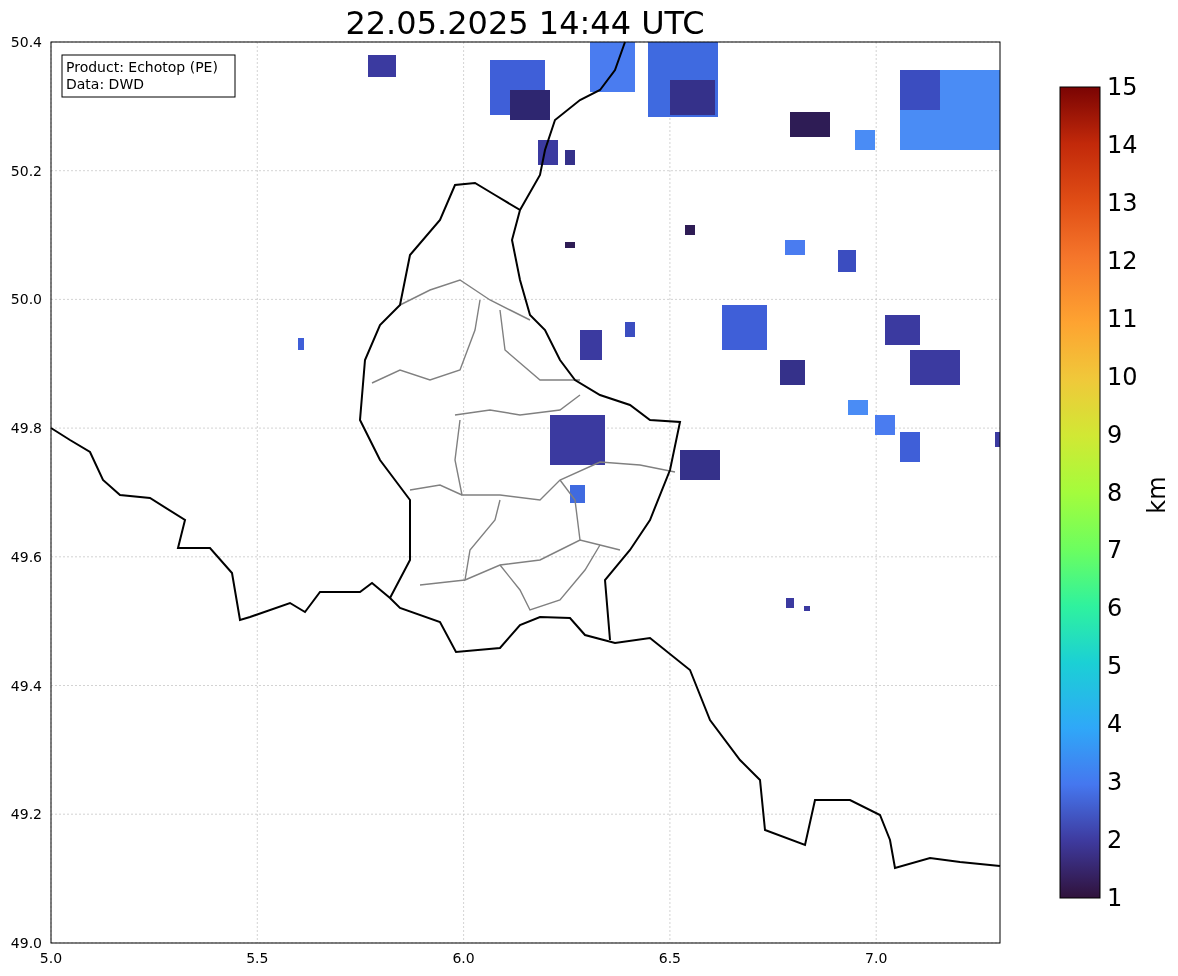  I want to click on y-tick-label: 49.4, so click(26, 685).